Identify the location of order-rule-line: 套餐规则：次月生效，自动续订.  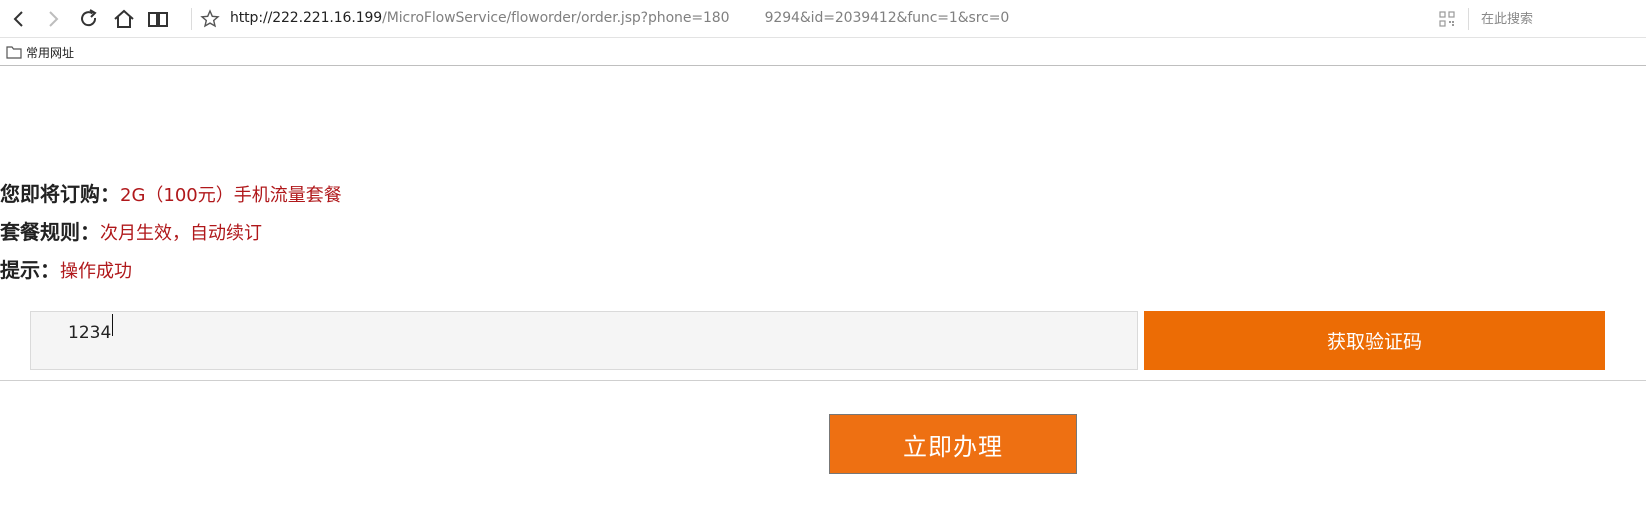
(131, 230).